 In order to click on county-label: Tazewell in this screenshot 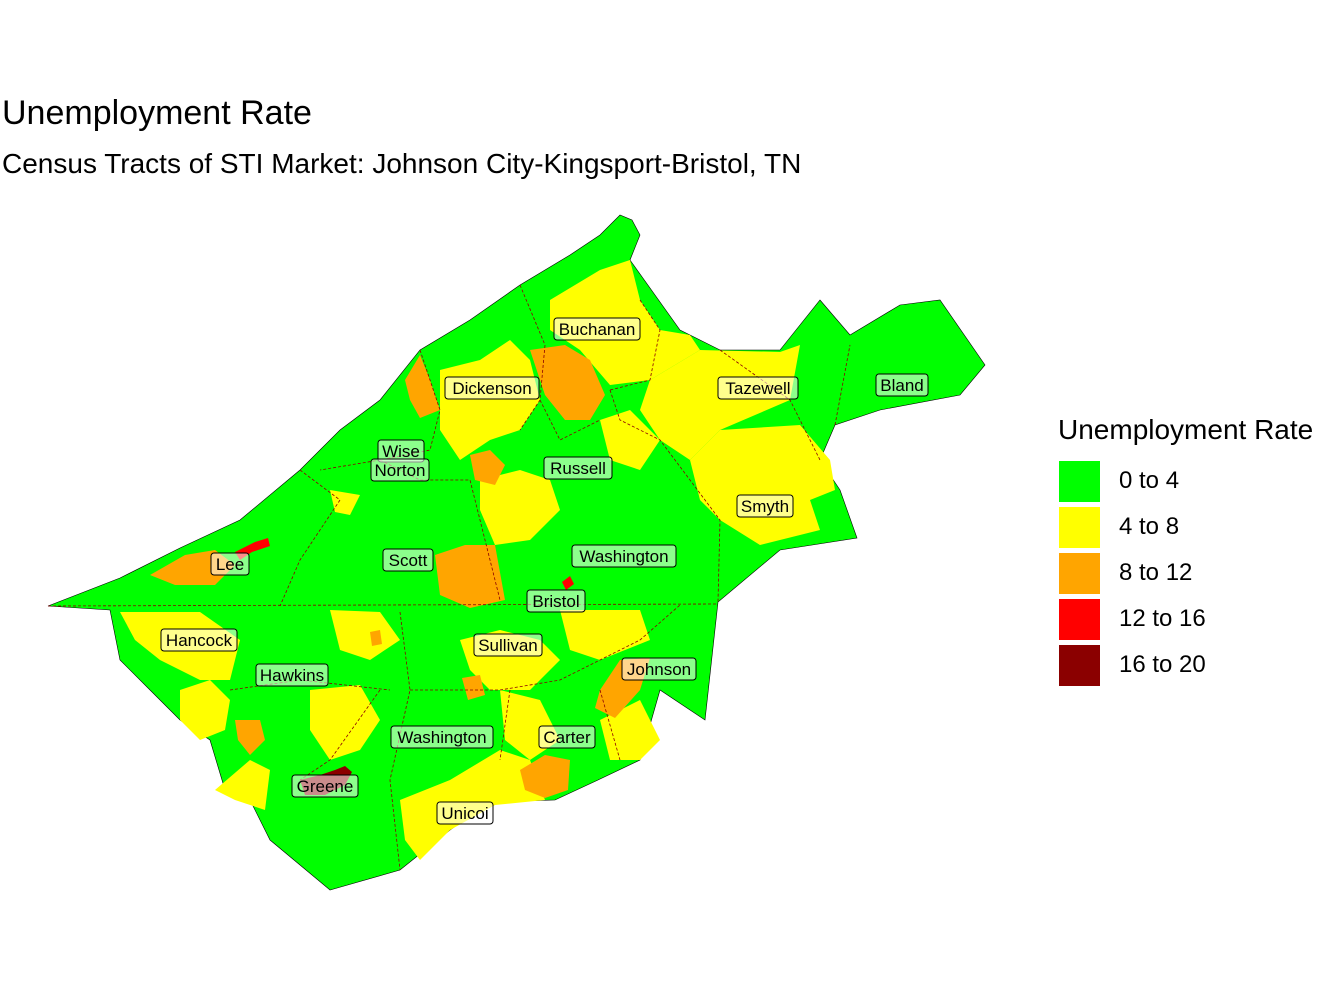, I will do `click(758, 388)`.